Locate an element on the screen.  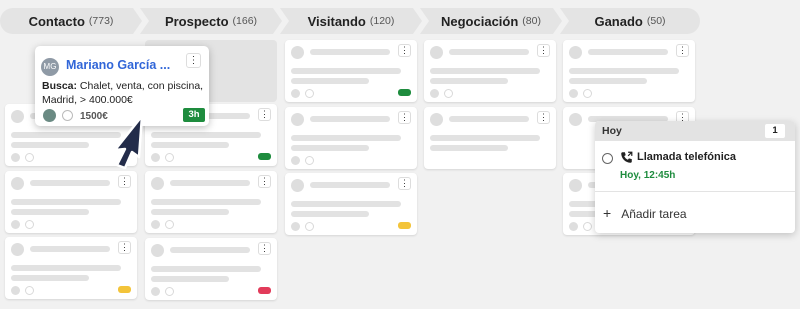
phone-icon is located at coordinates (627, 157).